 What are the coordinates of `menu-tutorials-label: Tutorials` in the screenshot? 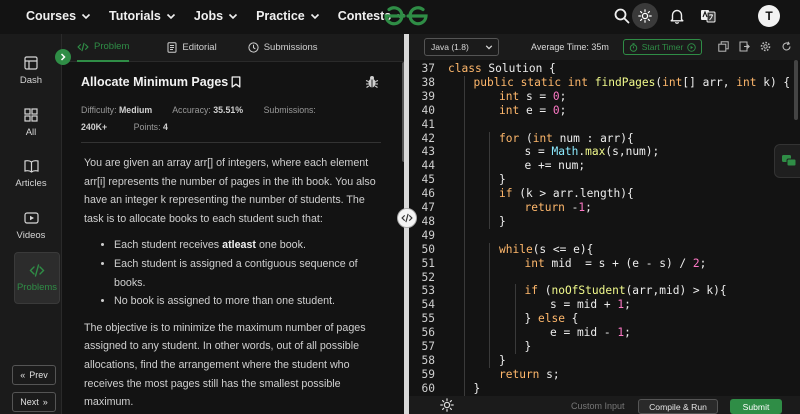 It's located at (135, 16).